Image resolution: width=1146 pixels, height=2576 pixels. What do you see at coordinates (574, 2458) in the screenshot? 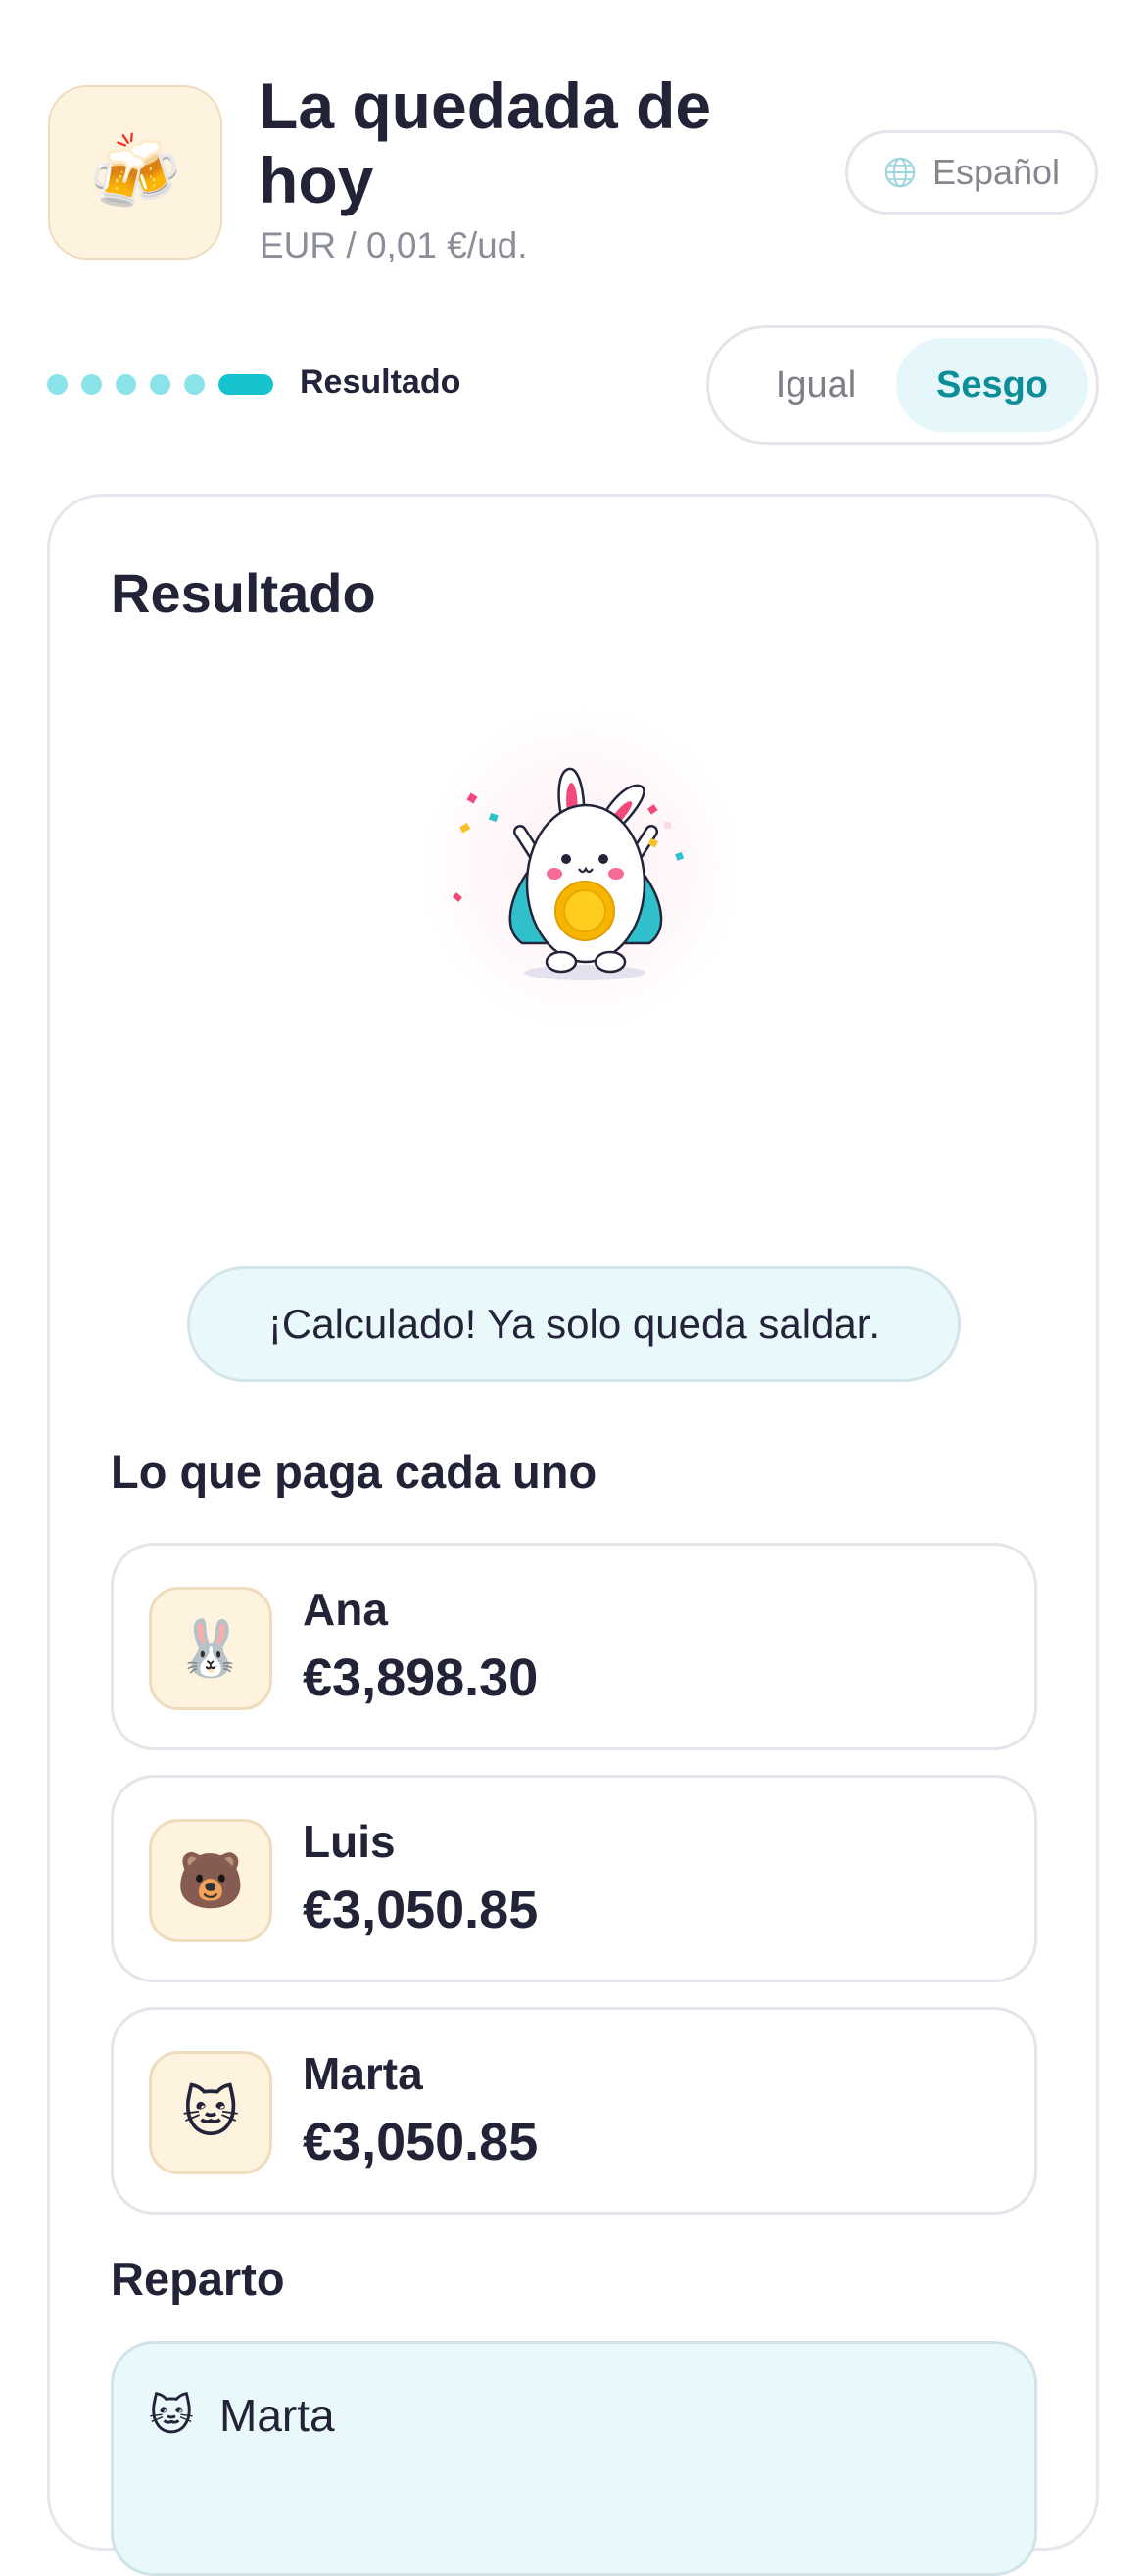
I see `split-card: 🐱 Marta` at bounding box center [574, 2458].